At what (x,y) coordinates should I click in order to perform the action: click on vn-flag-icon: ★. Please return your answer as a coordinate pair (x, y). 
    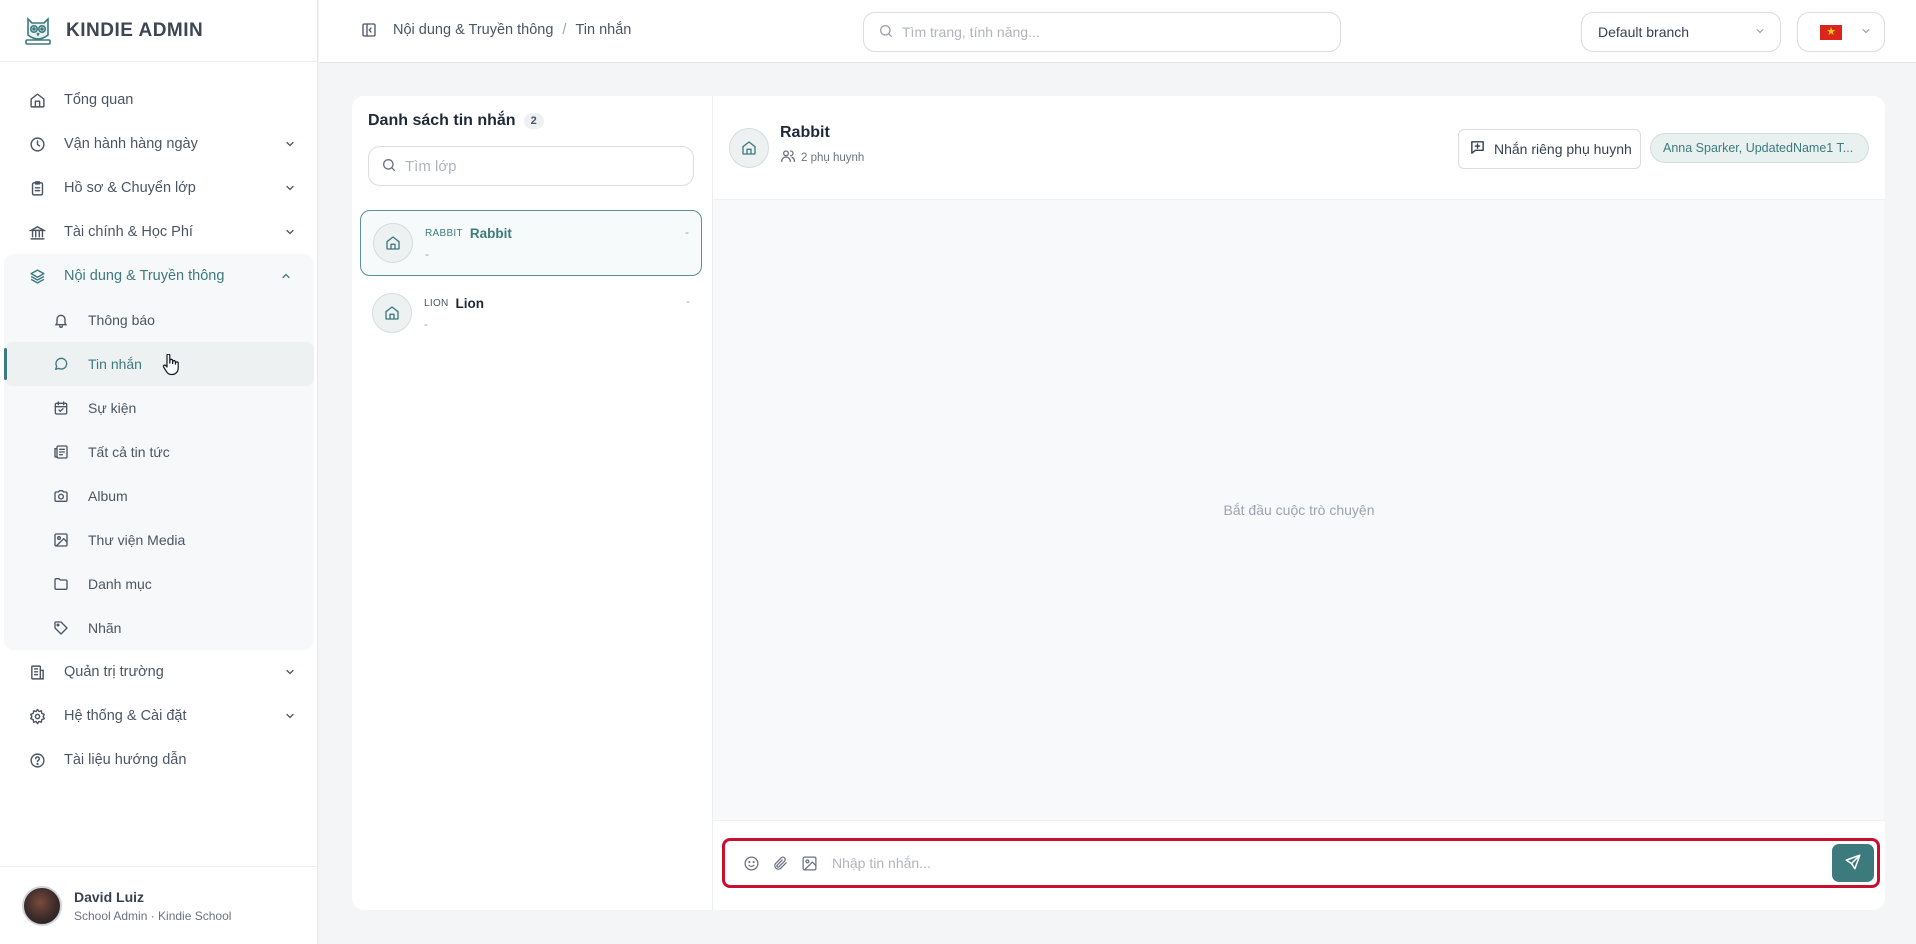
    Looking at the image, I should click on (1831, 32).